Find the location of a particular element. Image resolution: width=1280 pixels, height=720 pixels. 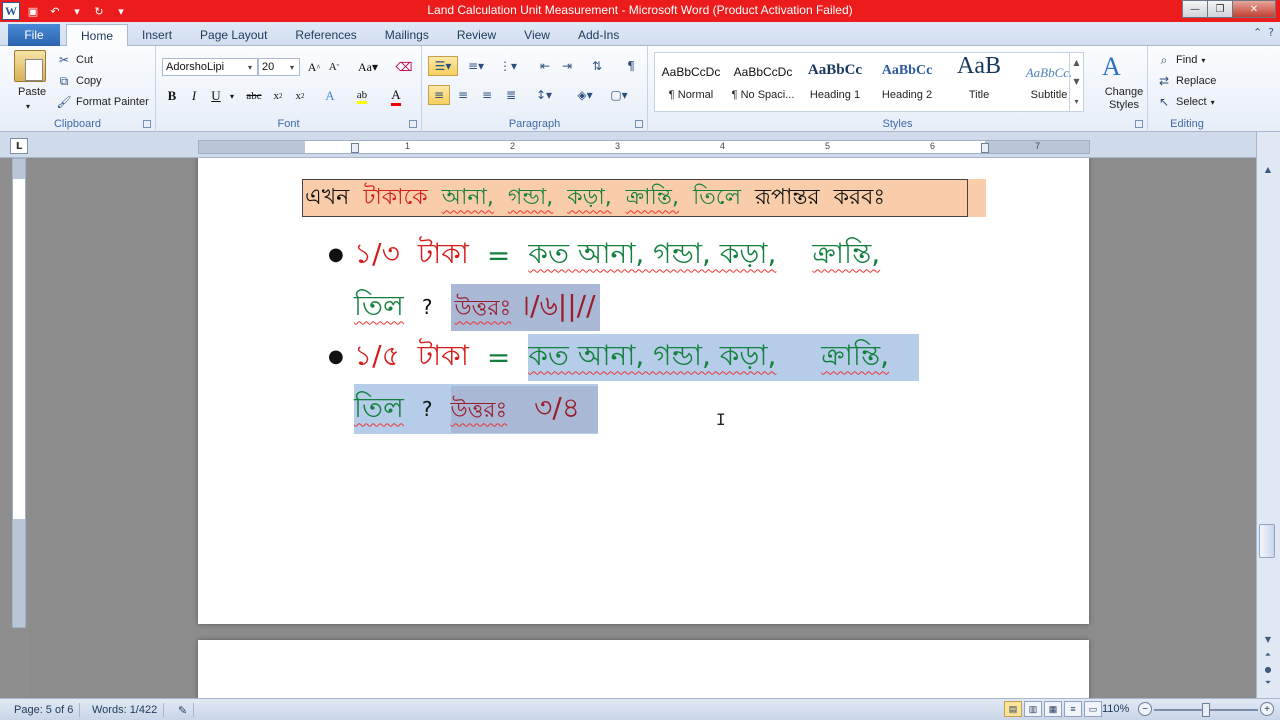

tab-page-layout: Page Layout is located at coordinates (233, 35).